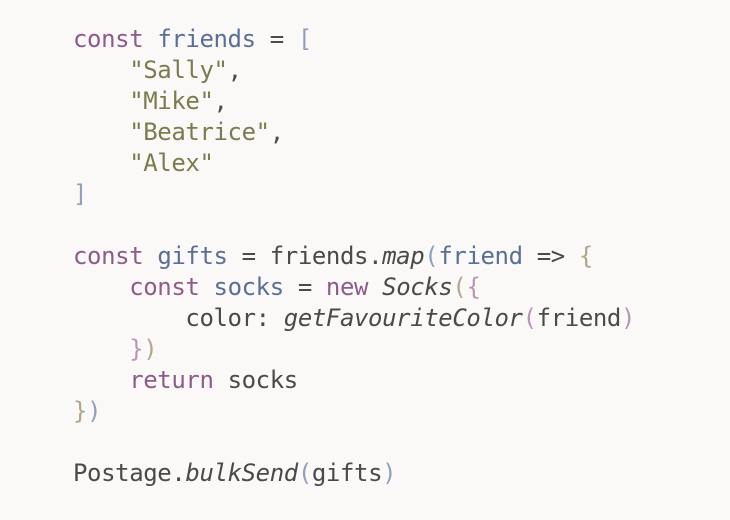 Image resolution: width=730 pixels, height=520 pixels. I want to click on code-line: const gifts = friends.map(friend => {, so click(354, 256).